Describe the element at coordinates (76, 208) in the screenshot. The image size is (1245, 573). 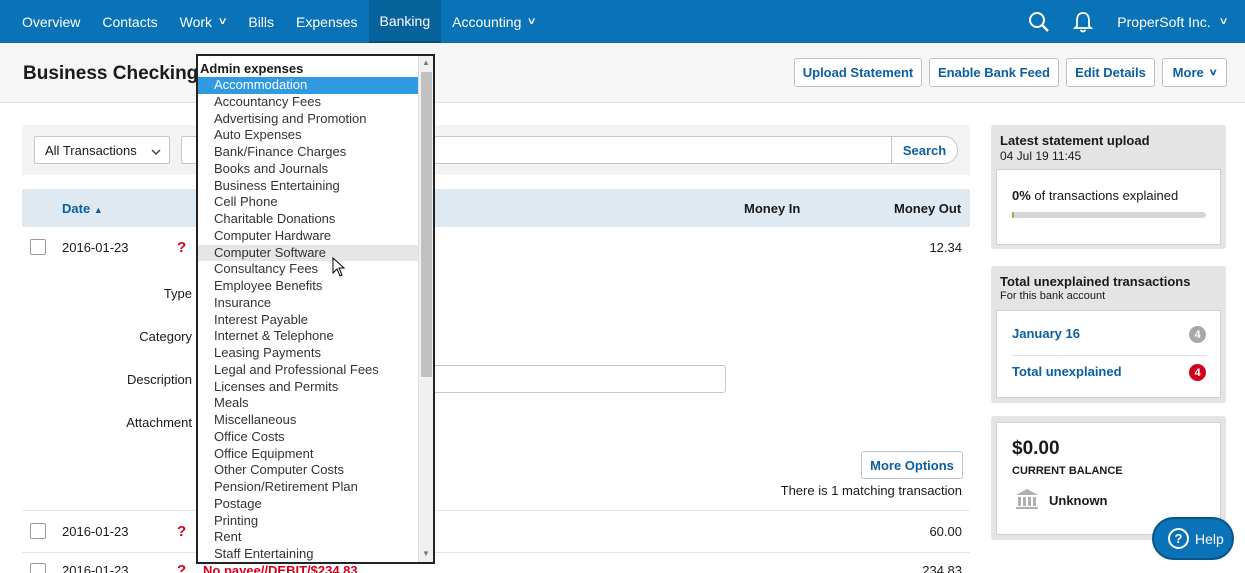
I see `column-date-label: Date` at that location.